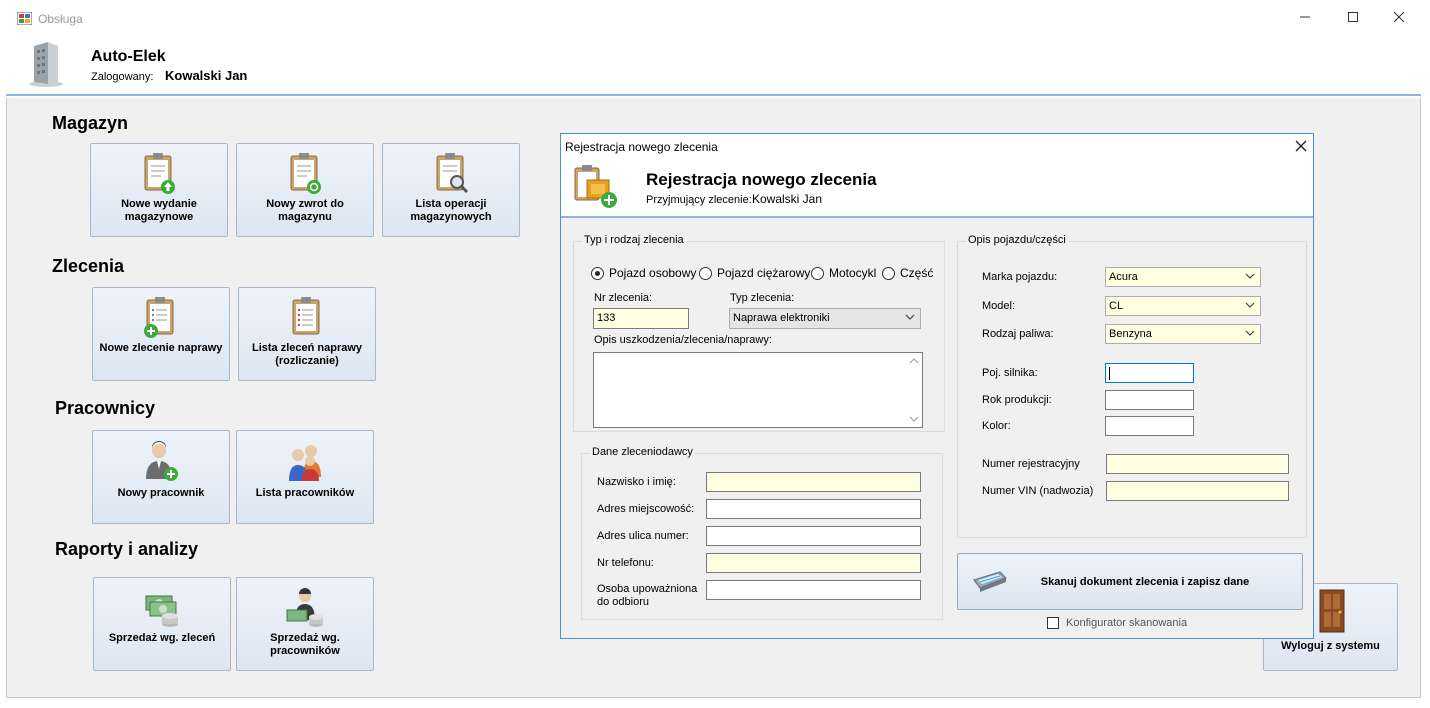 The width and height of the screenshot is (1430, 708). What do you see at coordinates (1332, 611) in the screenshot?
I see `door-icon` at bounding box center [1332, 611].